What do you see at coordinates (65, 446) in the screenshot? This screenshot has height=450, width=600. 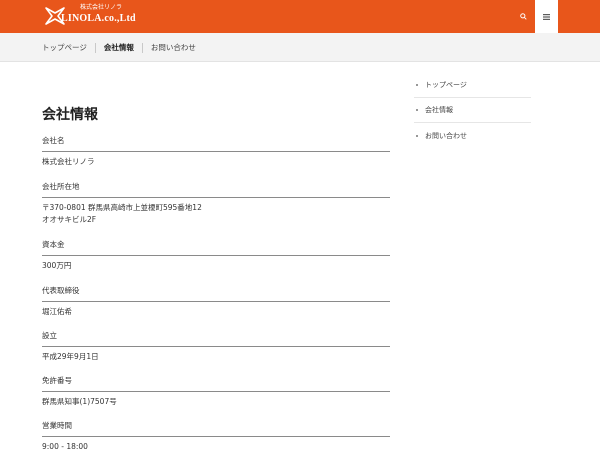 I see `info-value: 9:00 - 18:00` at bounding box center [65, 446].